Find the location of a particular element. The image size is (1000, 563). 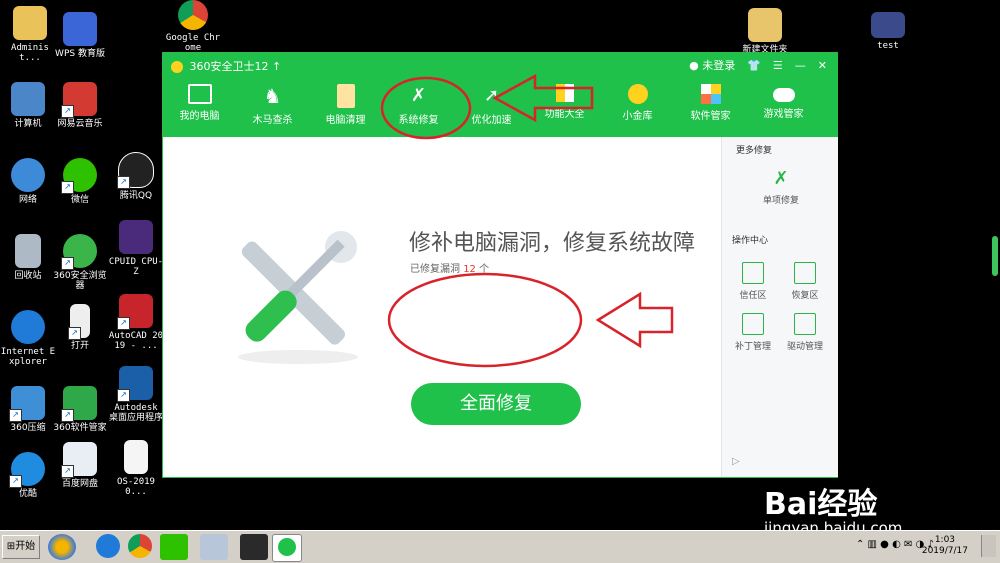

tab-trojan-scan: ♞ 木马查杀 is located at coordinates (272, 105).